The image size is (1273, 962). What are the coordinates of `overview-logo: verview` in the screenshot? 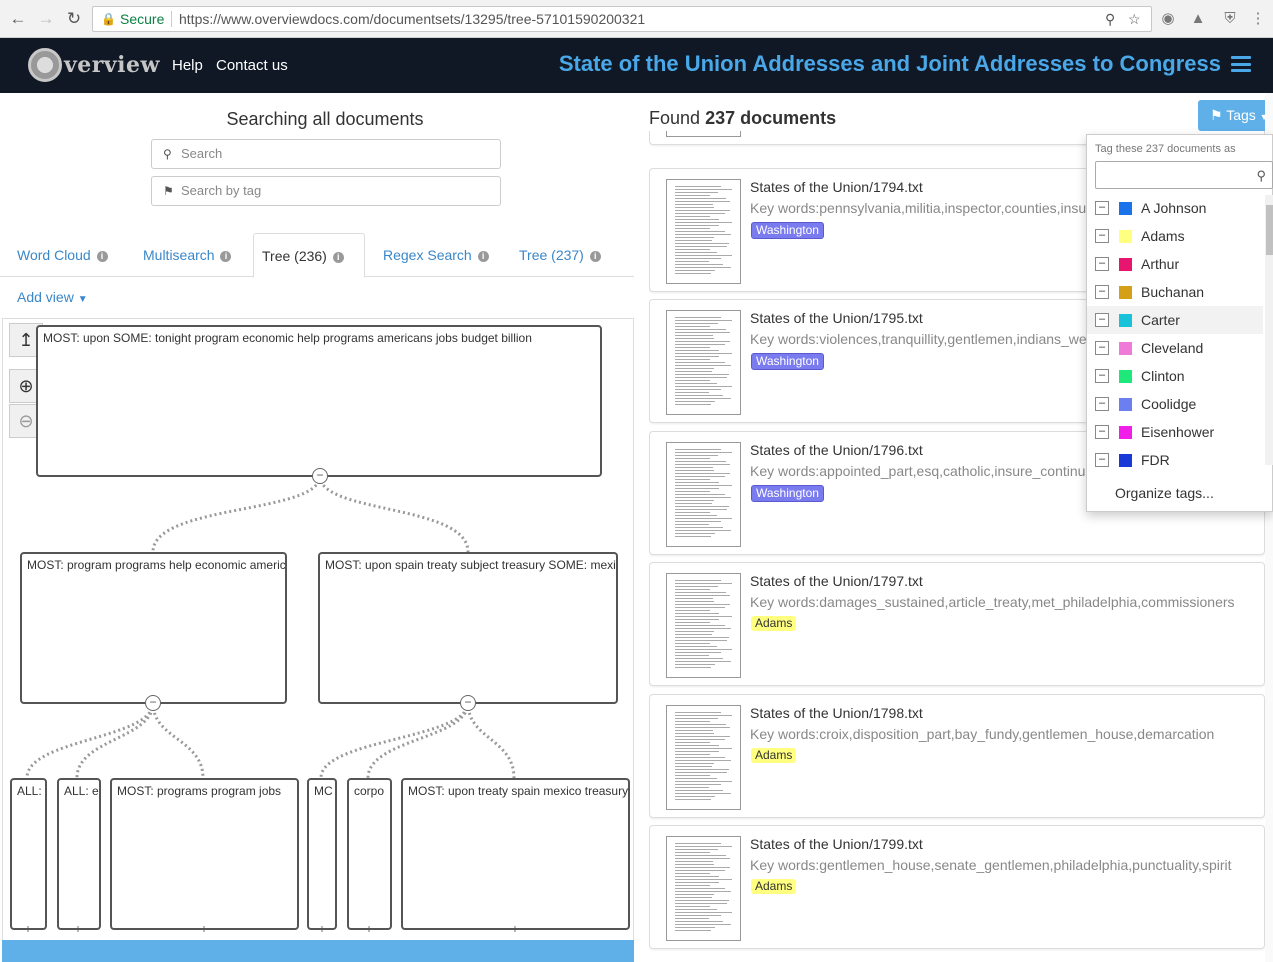 It's located at (94, 65).